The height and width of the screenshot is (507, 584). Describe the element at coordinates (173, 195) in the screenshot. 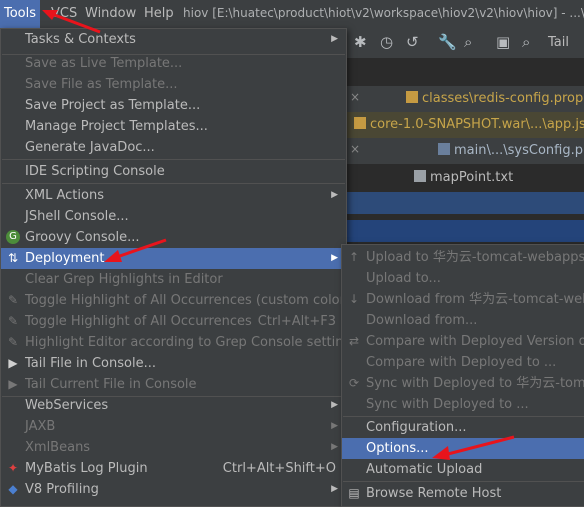

I see `menu-item-xml-actions: XML Actions ▶` at that location.